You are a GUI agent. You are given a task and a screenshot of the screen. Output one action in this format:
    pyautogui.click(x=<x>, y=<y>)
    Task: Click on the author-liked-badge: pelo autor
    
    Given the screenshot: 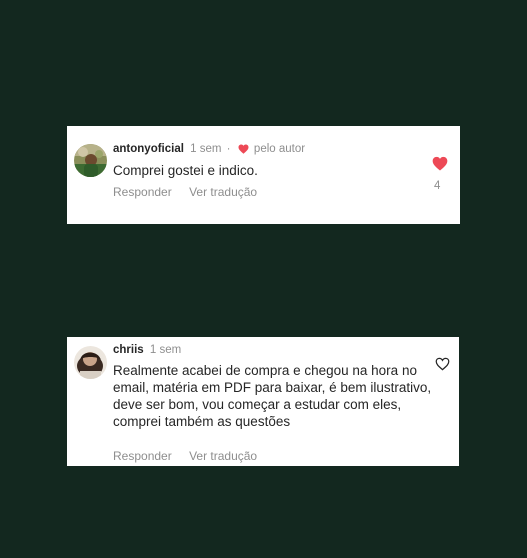 What is the action you would take?
    pyautogui.click(x=279, y=149)
    